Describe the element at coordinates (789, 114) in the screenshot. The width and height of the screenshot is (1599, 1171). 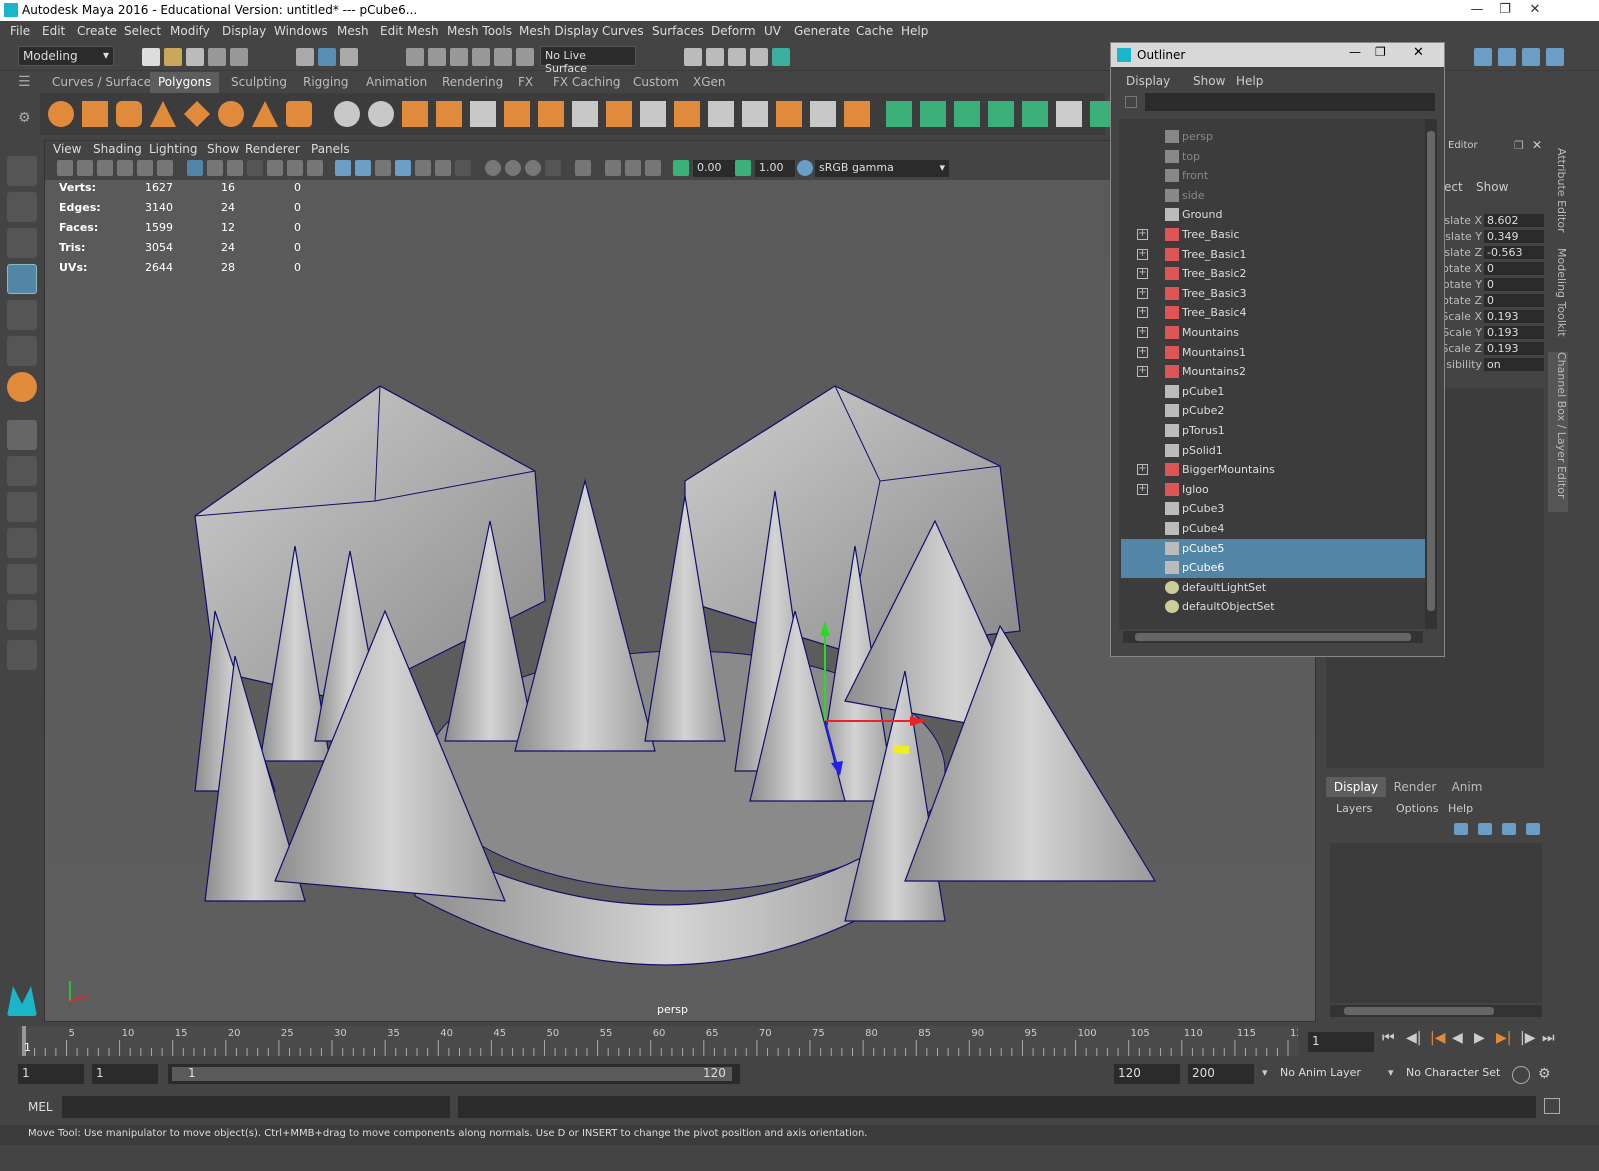
I see `offset-loop-icon` at that location.